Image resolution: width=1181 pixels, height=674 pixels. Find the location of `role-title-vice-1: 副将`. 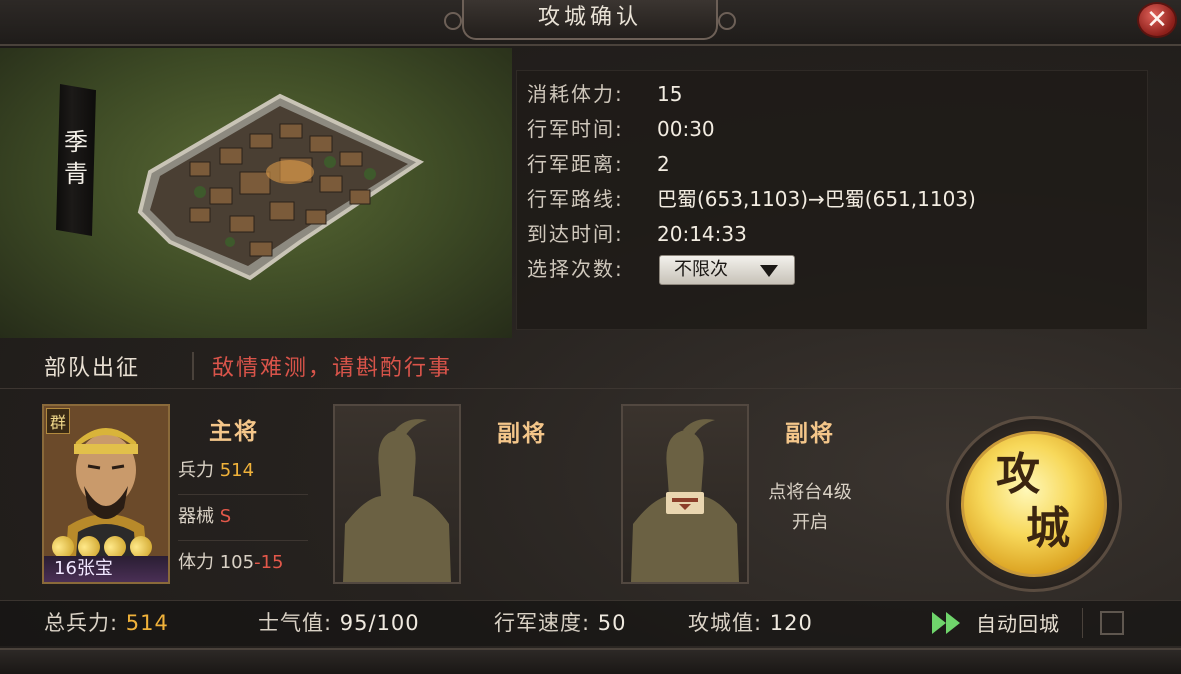

role-title-vice-1: 副将 is located at coordinates (522, 434).